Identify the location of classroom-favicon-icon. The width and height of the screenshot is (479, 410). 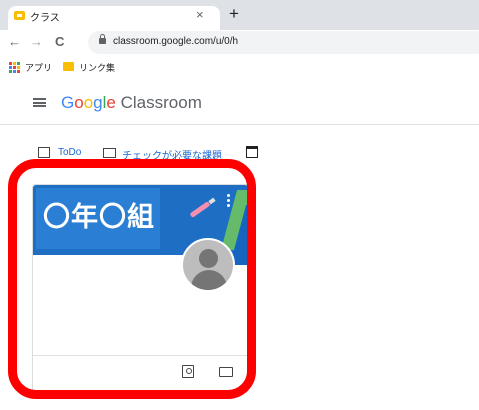
(19, 15).